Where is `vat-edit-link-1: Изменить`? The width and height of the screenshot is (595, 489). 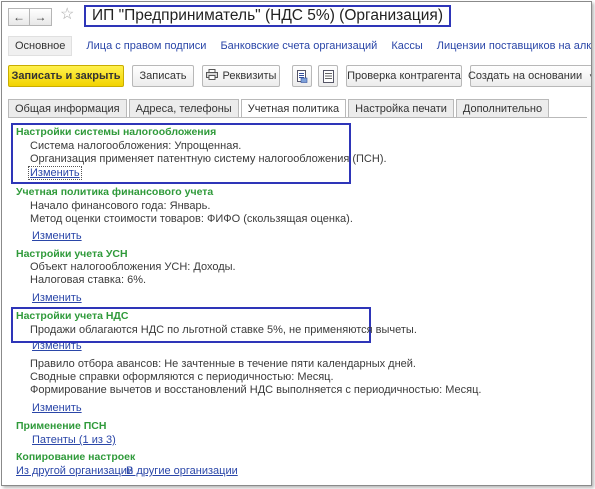
vat-edit-link-1: Изменить is located at coordinates (57, 346).